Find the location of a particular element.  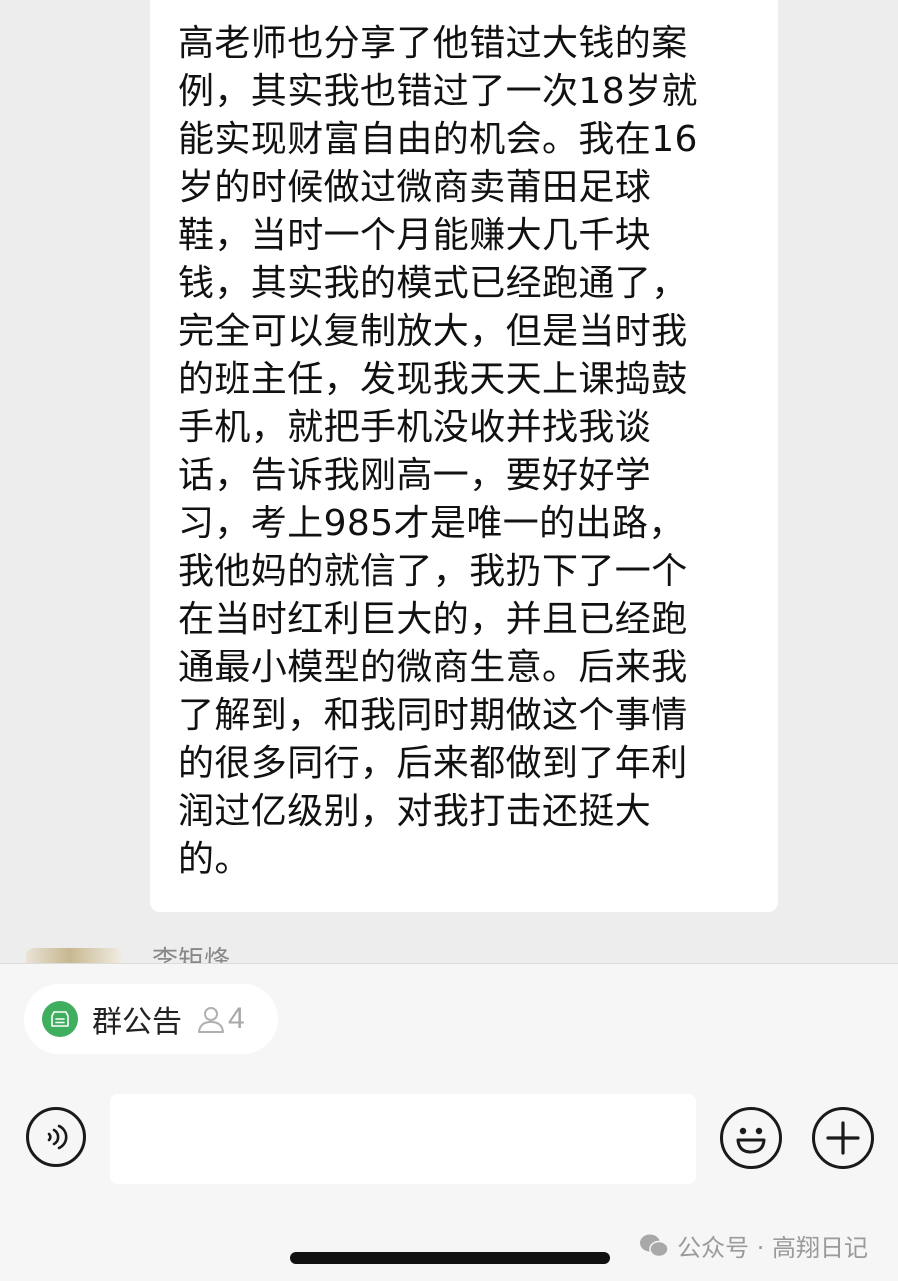

emoji-icon is located at coordinates (751, 1140).